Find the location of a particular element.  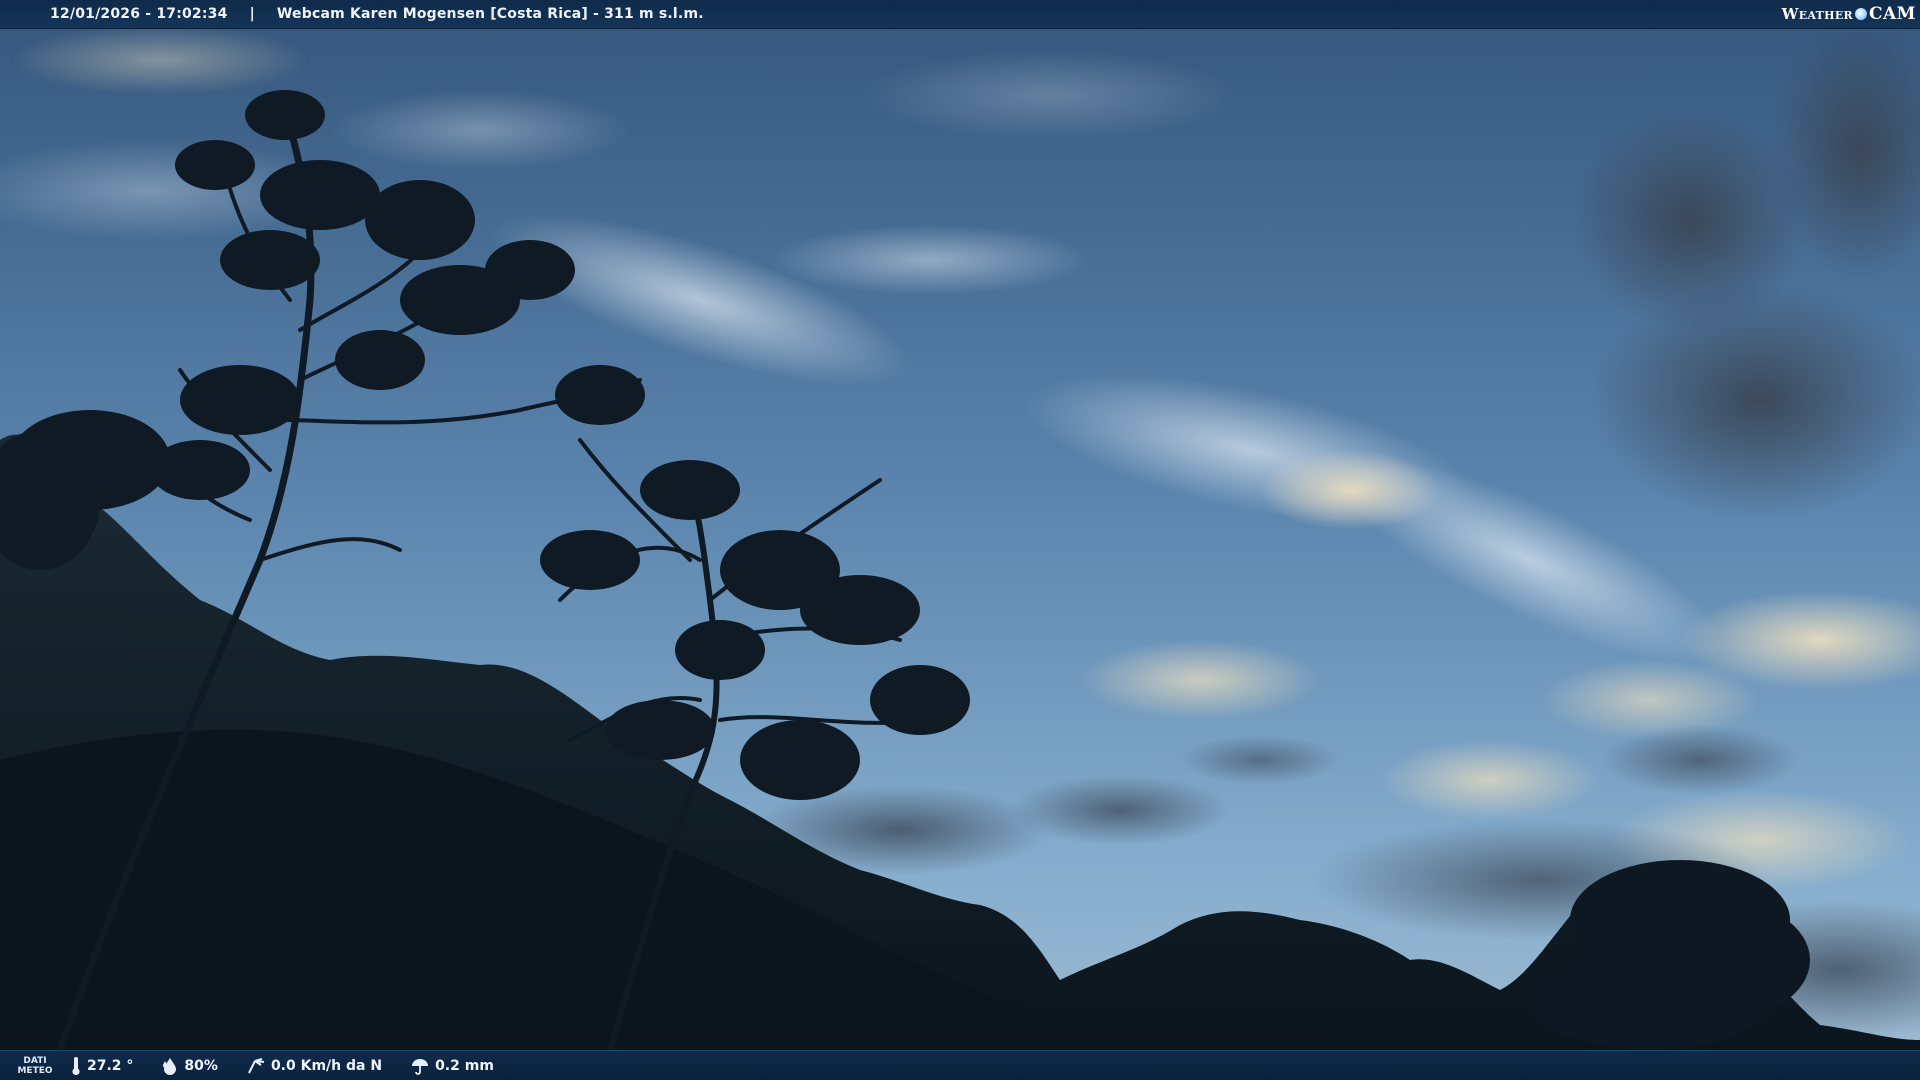

logo-weather-text: Weather is located at coordinates (1817, 14).